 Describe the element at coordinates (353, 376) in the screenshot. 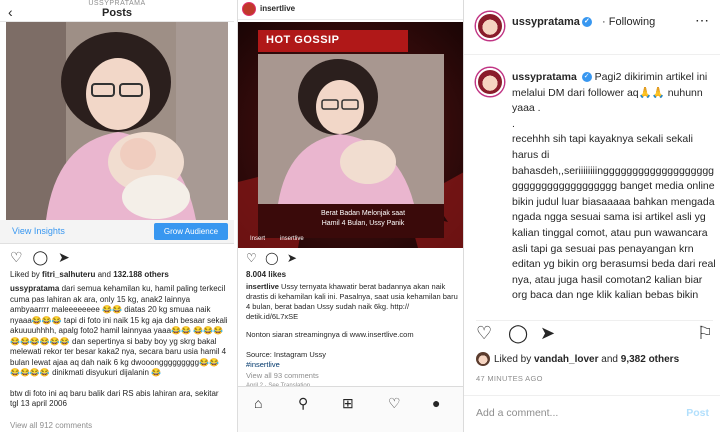

I see `view-comments-link: View all 93 comments` at that location.